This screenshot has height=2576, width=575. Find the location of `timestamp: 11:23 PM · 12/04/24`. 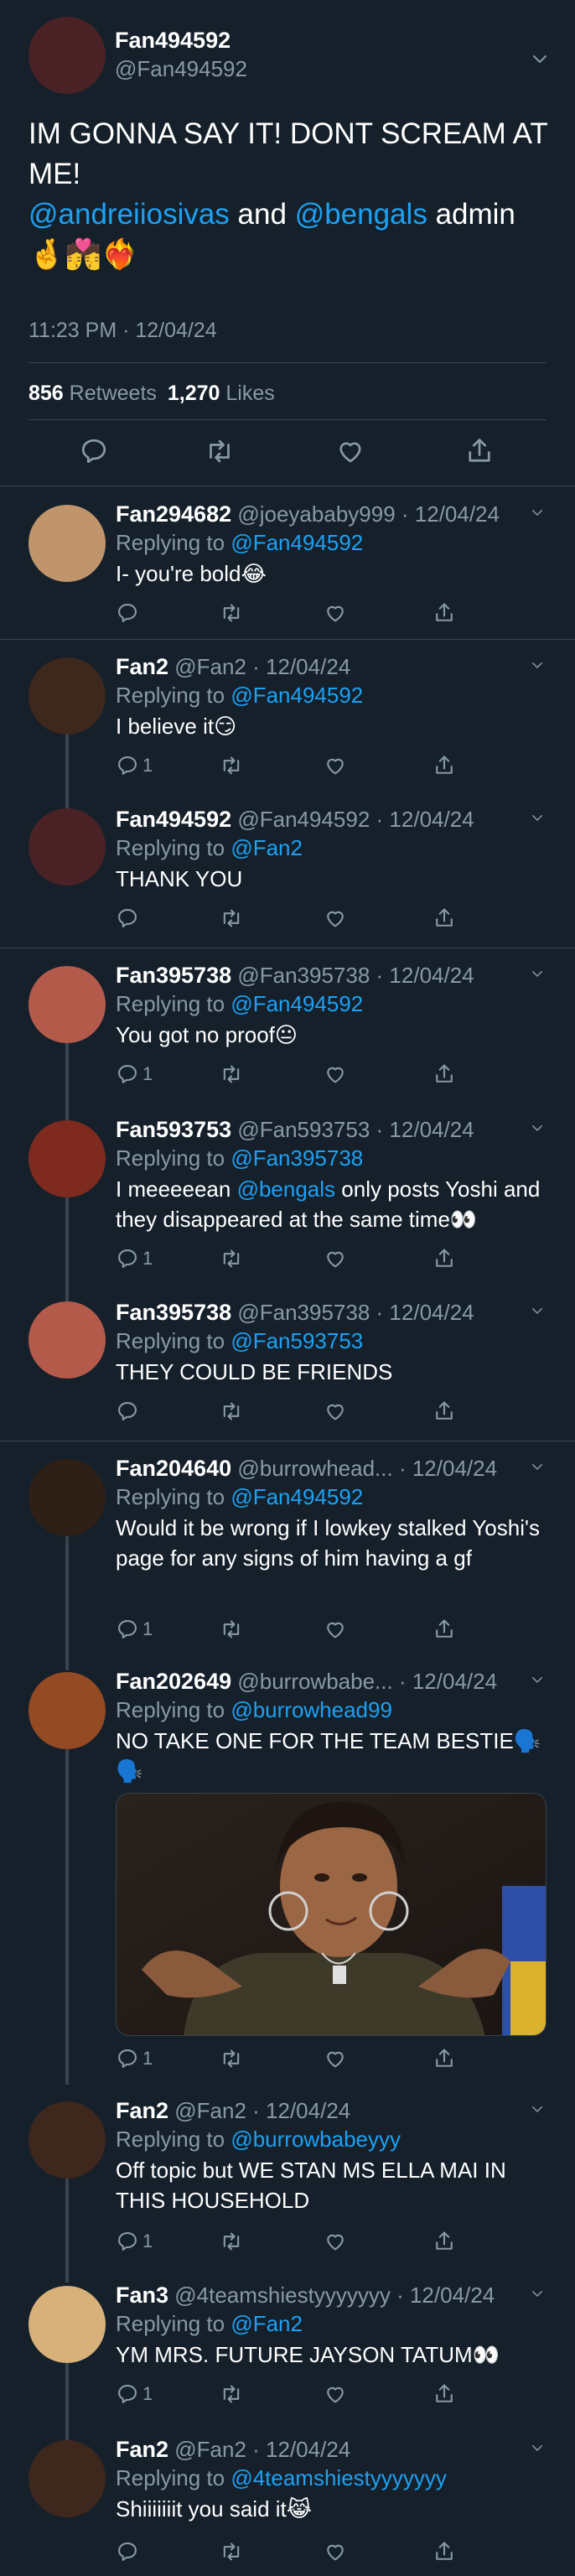

timestamp: 11:23 PM · 12/04/24 is located at coordinates (123, 331).